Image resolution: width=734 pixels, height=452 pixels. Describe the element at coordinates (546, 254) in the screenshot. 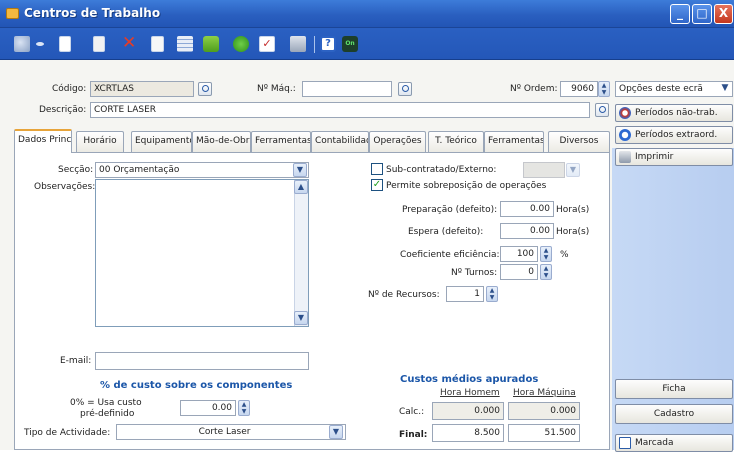

I see `coeficiente-spinner: ▲ ▼` at that location.